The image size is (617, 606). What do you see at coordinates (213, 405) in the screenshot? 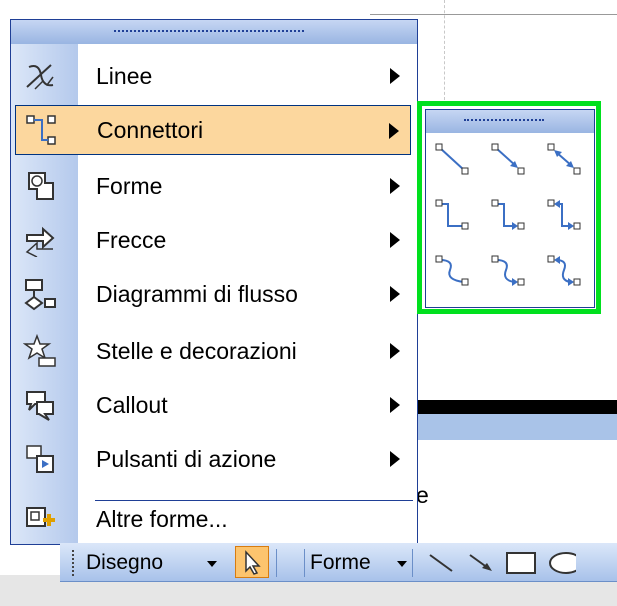
I see `menu-item-callout: Callout` at bounding box center [213, 405].